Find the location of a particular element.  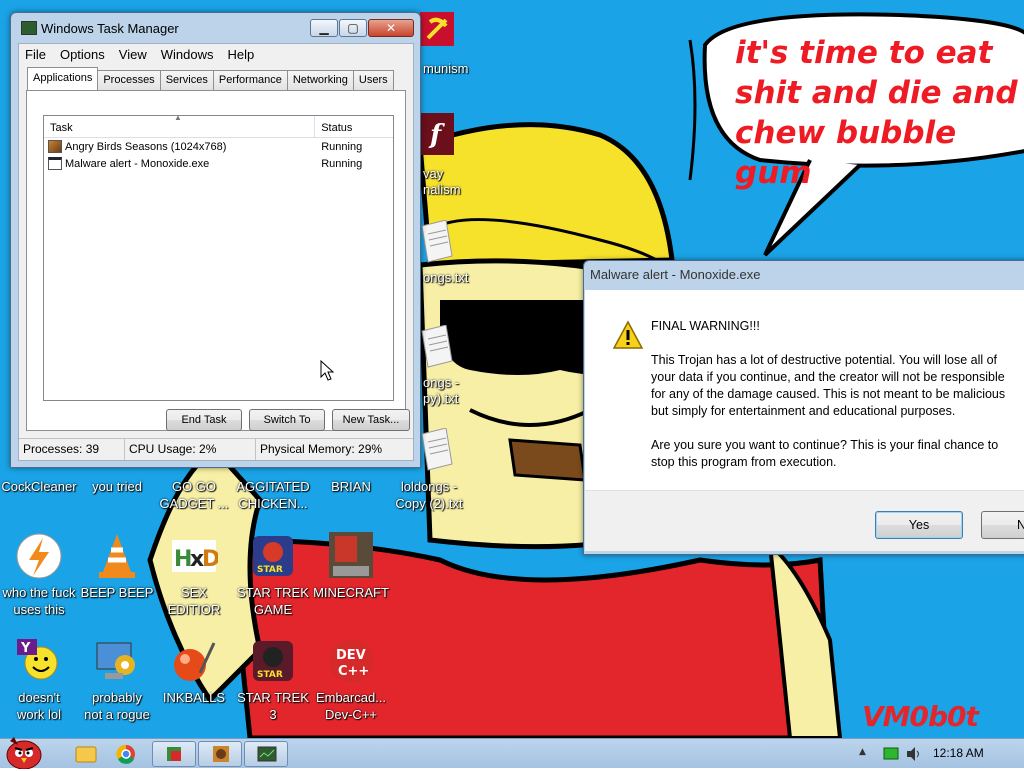

warning-icon is located at coordinates (628, 334).